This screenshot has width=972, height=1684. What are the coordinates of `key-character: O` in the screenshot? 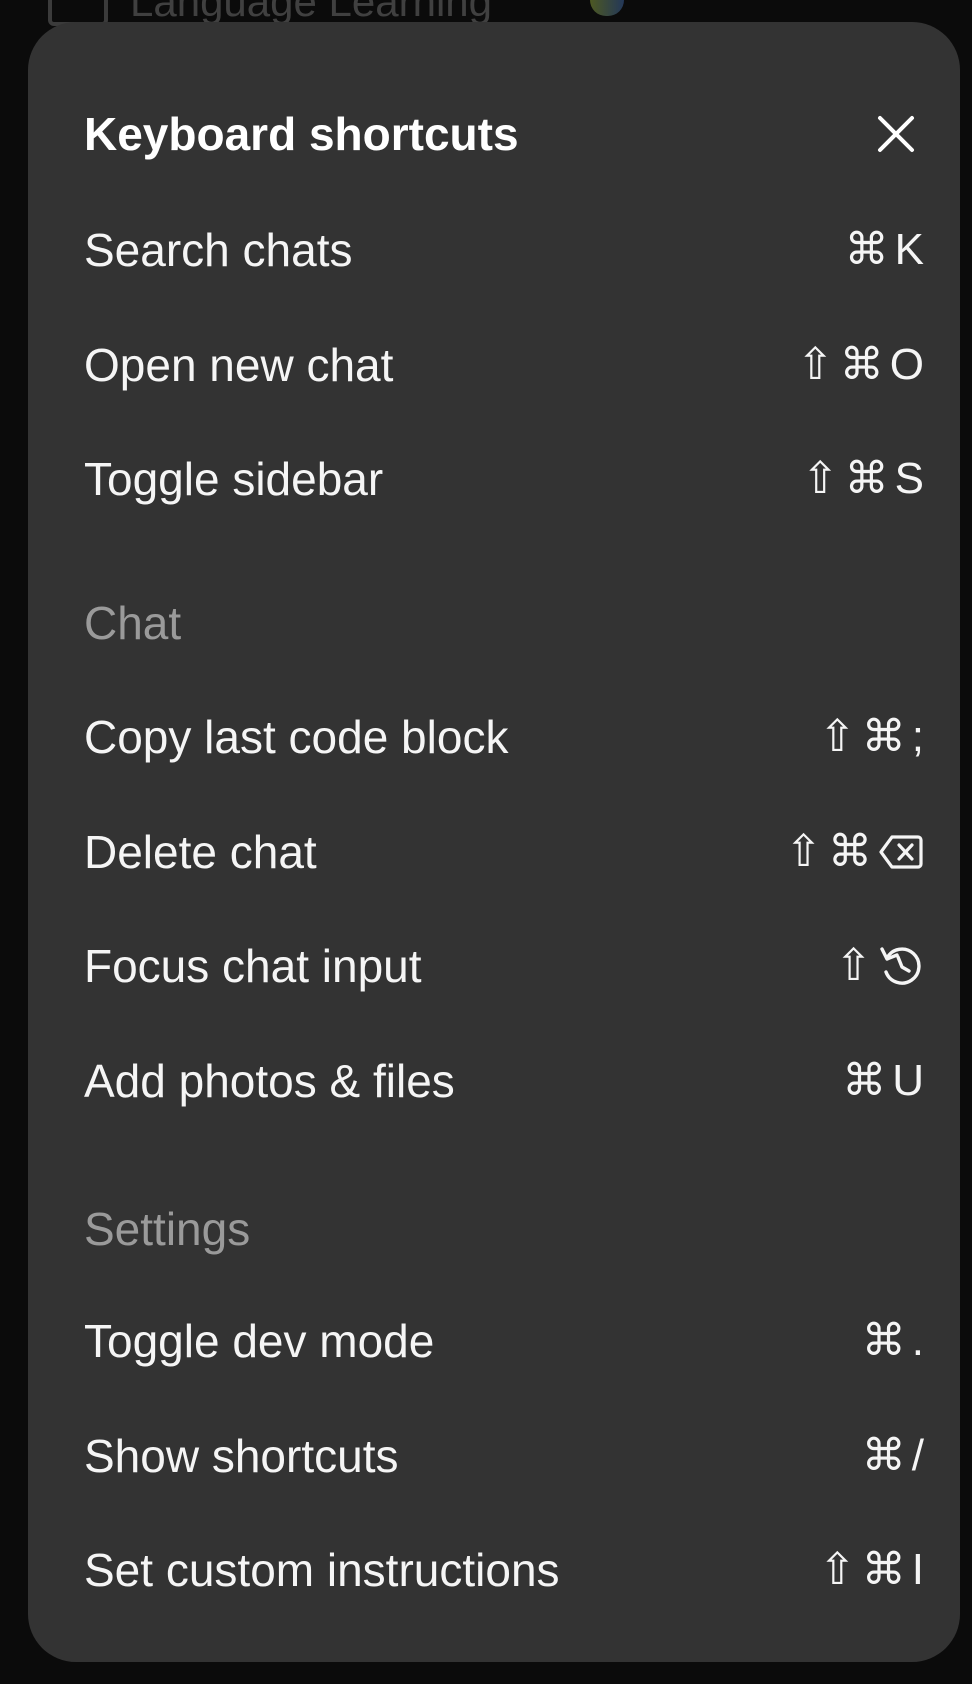 It's located at (906, 364).